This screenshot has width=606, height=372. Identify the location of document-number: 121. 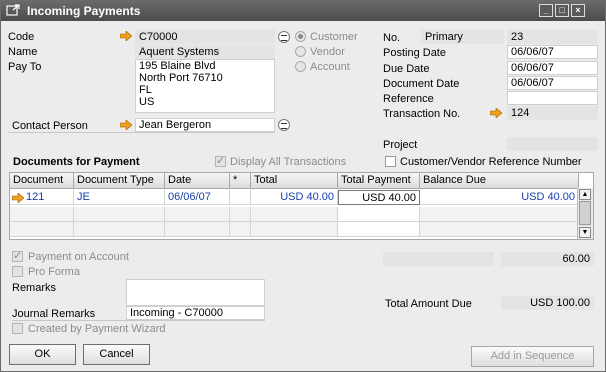
(35, 197).